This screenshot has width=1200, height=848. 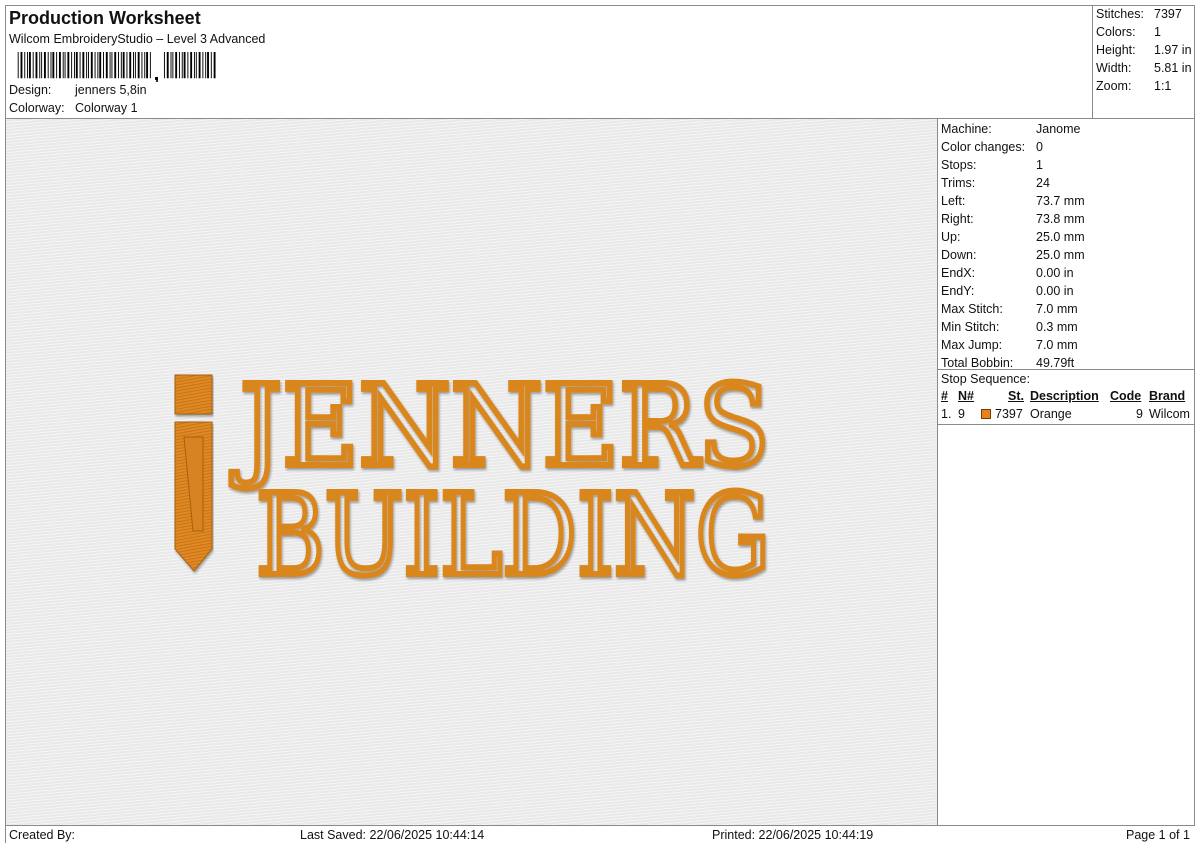 What do you see at coordinates (959, 165) in the screenshot?
I see `machine-info-label: Stops:` at bounding box center [959, 165].